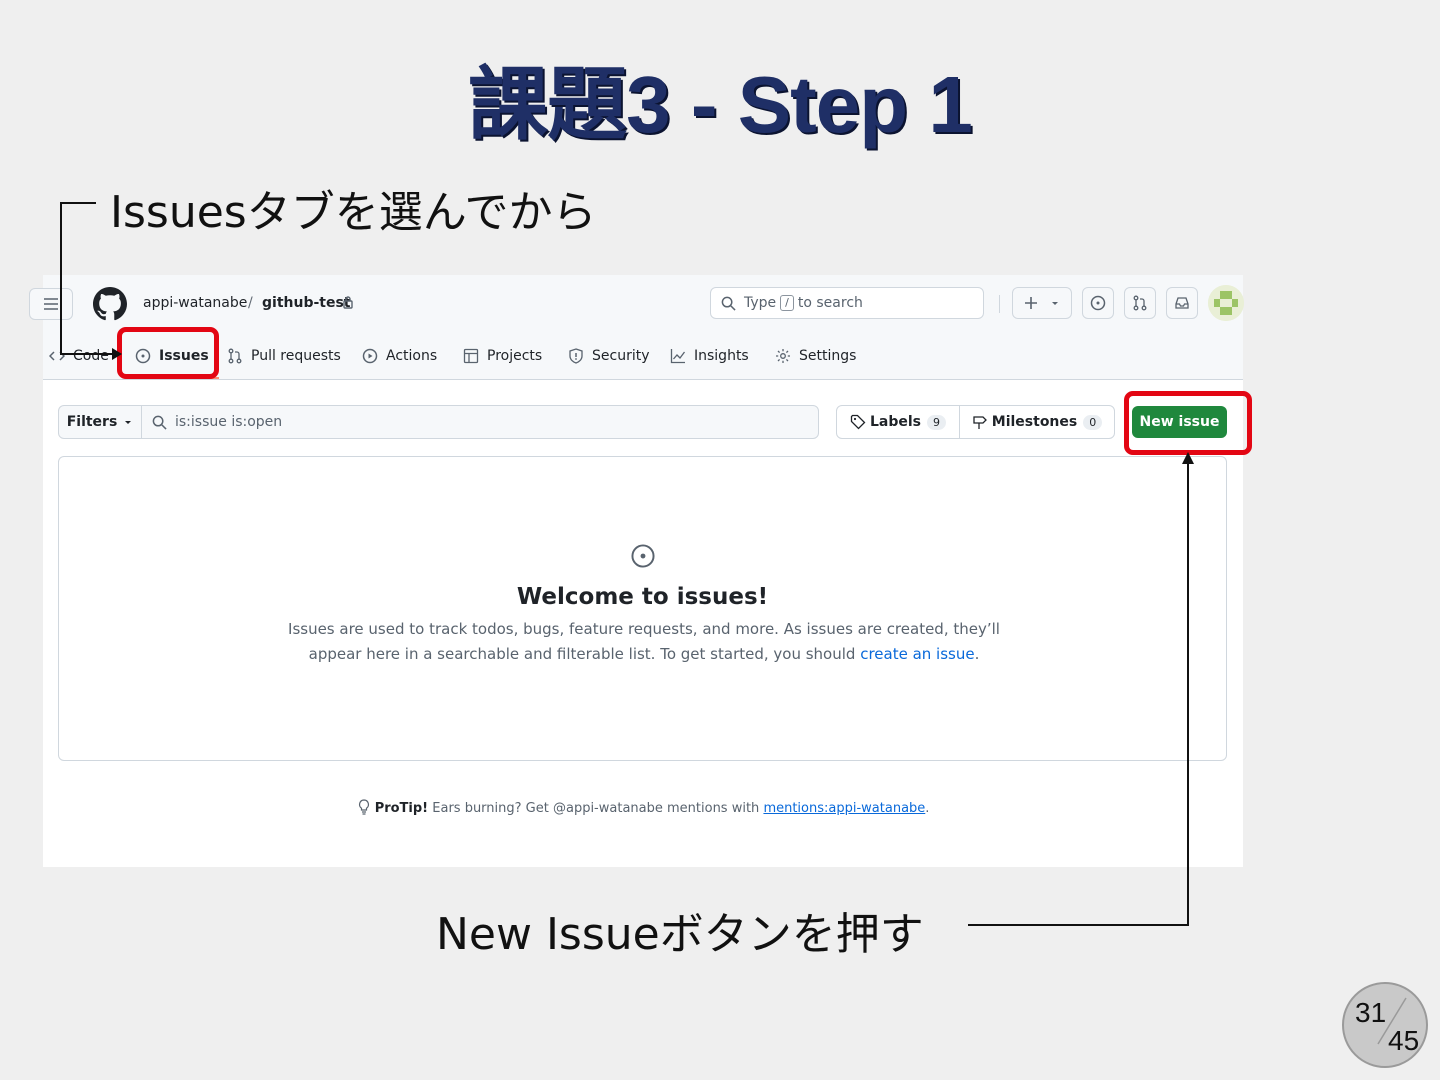 This screenshot has height=1080, width=1440. I want to click on page-total: 45, so click(1404, 1040).